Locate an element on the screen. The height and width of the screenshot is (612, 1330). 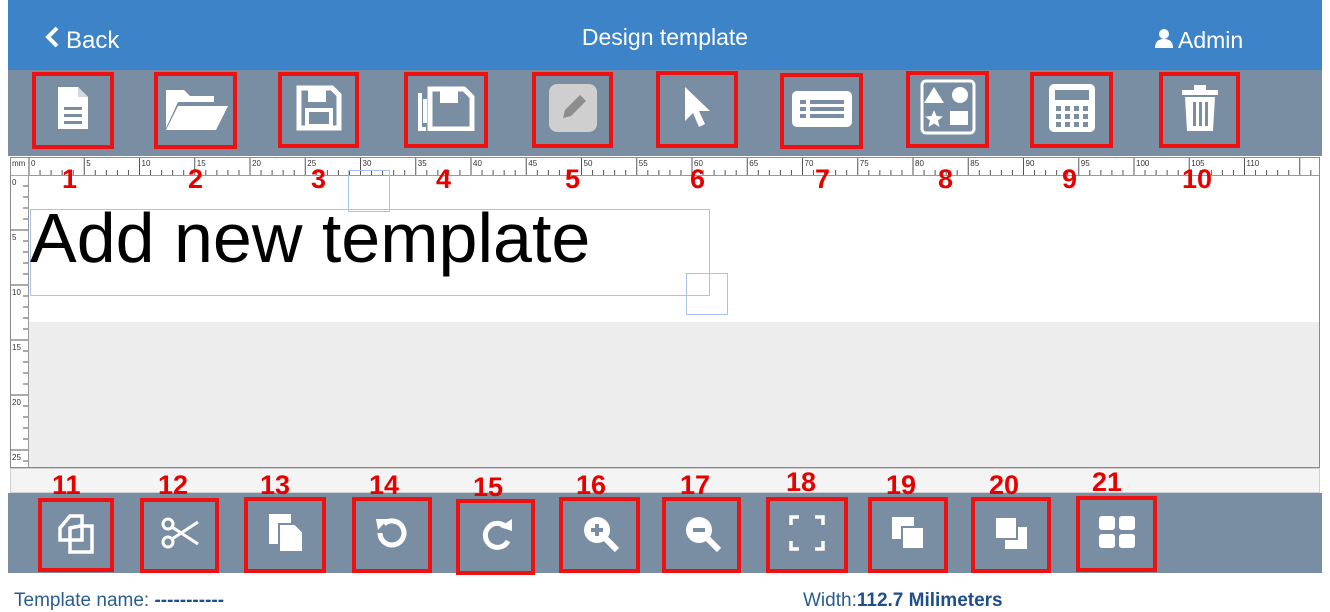
user-label: Admin is located at coordinates (1211, 40).